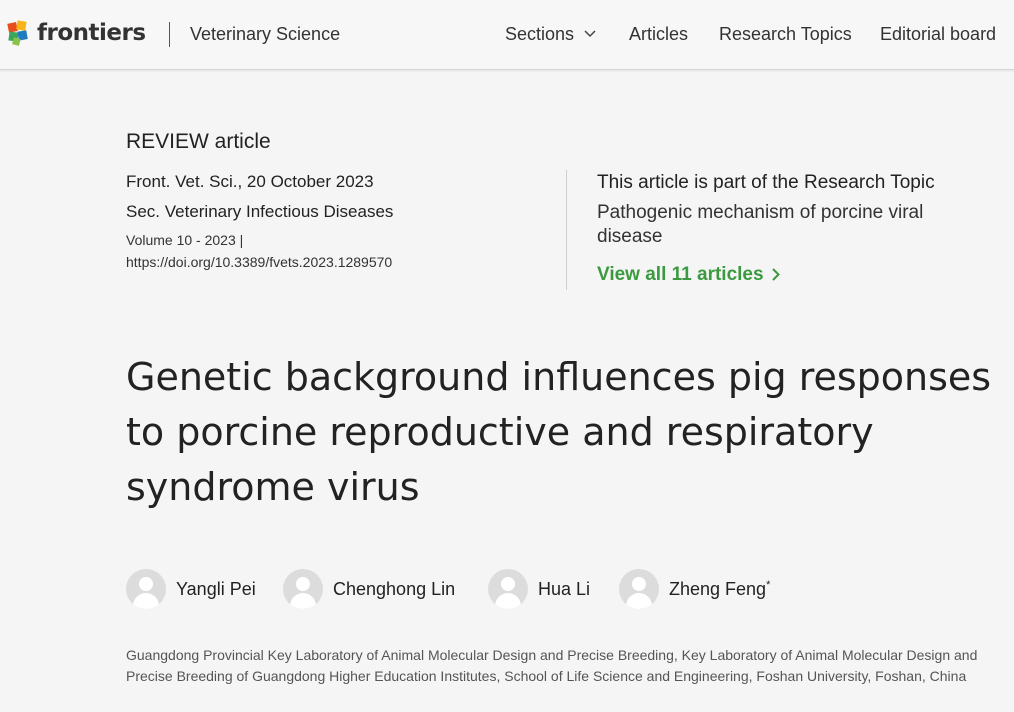 The width and height of the screenshot is (1014, 712). What do you see at coordinates (394, 588) in the screenshot?
I see `author-name: Chenghong Lin` at bounding box center [394, 588].